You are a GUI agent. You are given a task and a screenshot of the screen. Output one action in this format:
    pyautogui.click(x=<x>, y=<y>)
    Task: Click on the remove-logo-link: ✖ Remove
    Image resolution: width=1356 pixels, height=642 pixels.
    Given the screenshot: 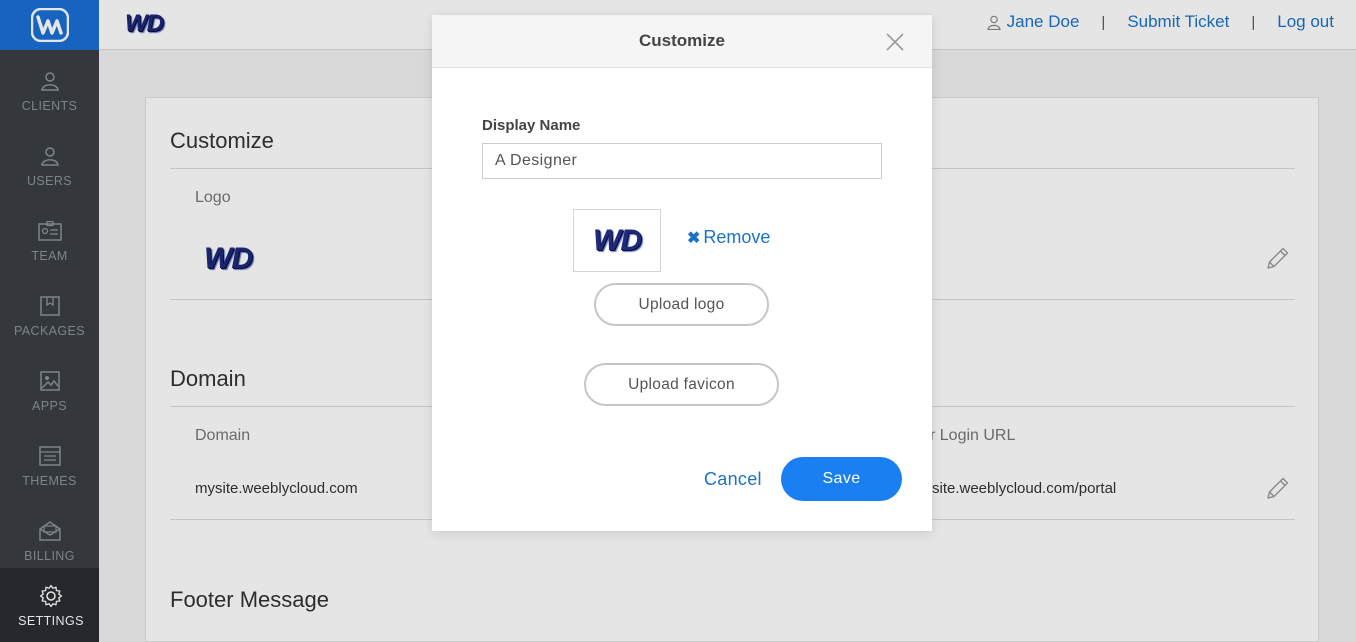 What is the action you would take?
    pyautogui.click(x=728, y=237)
    